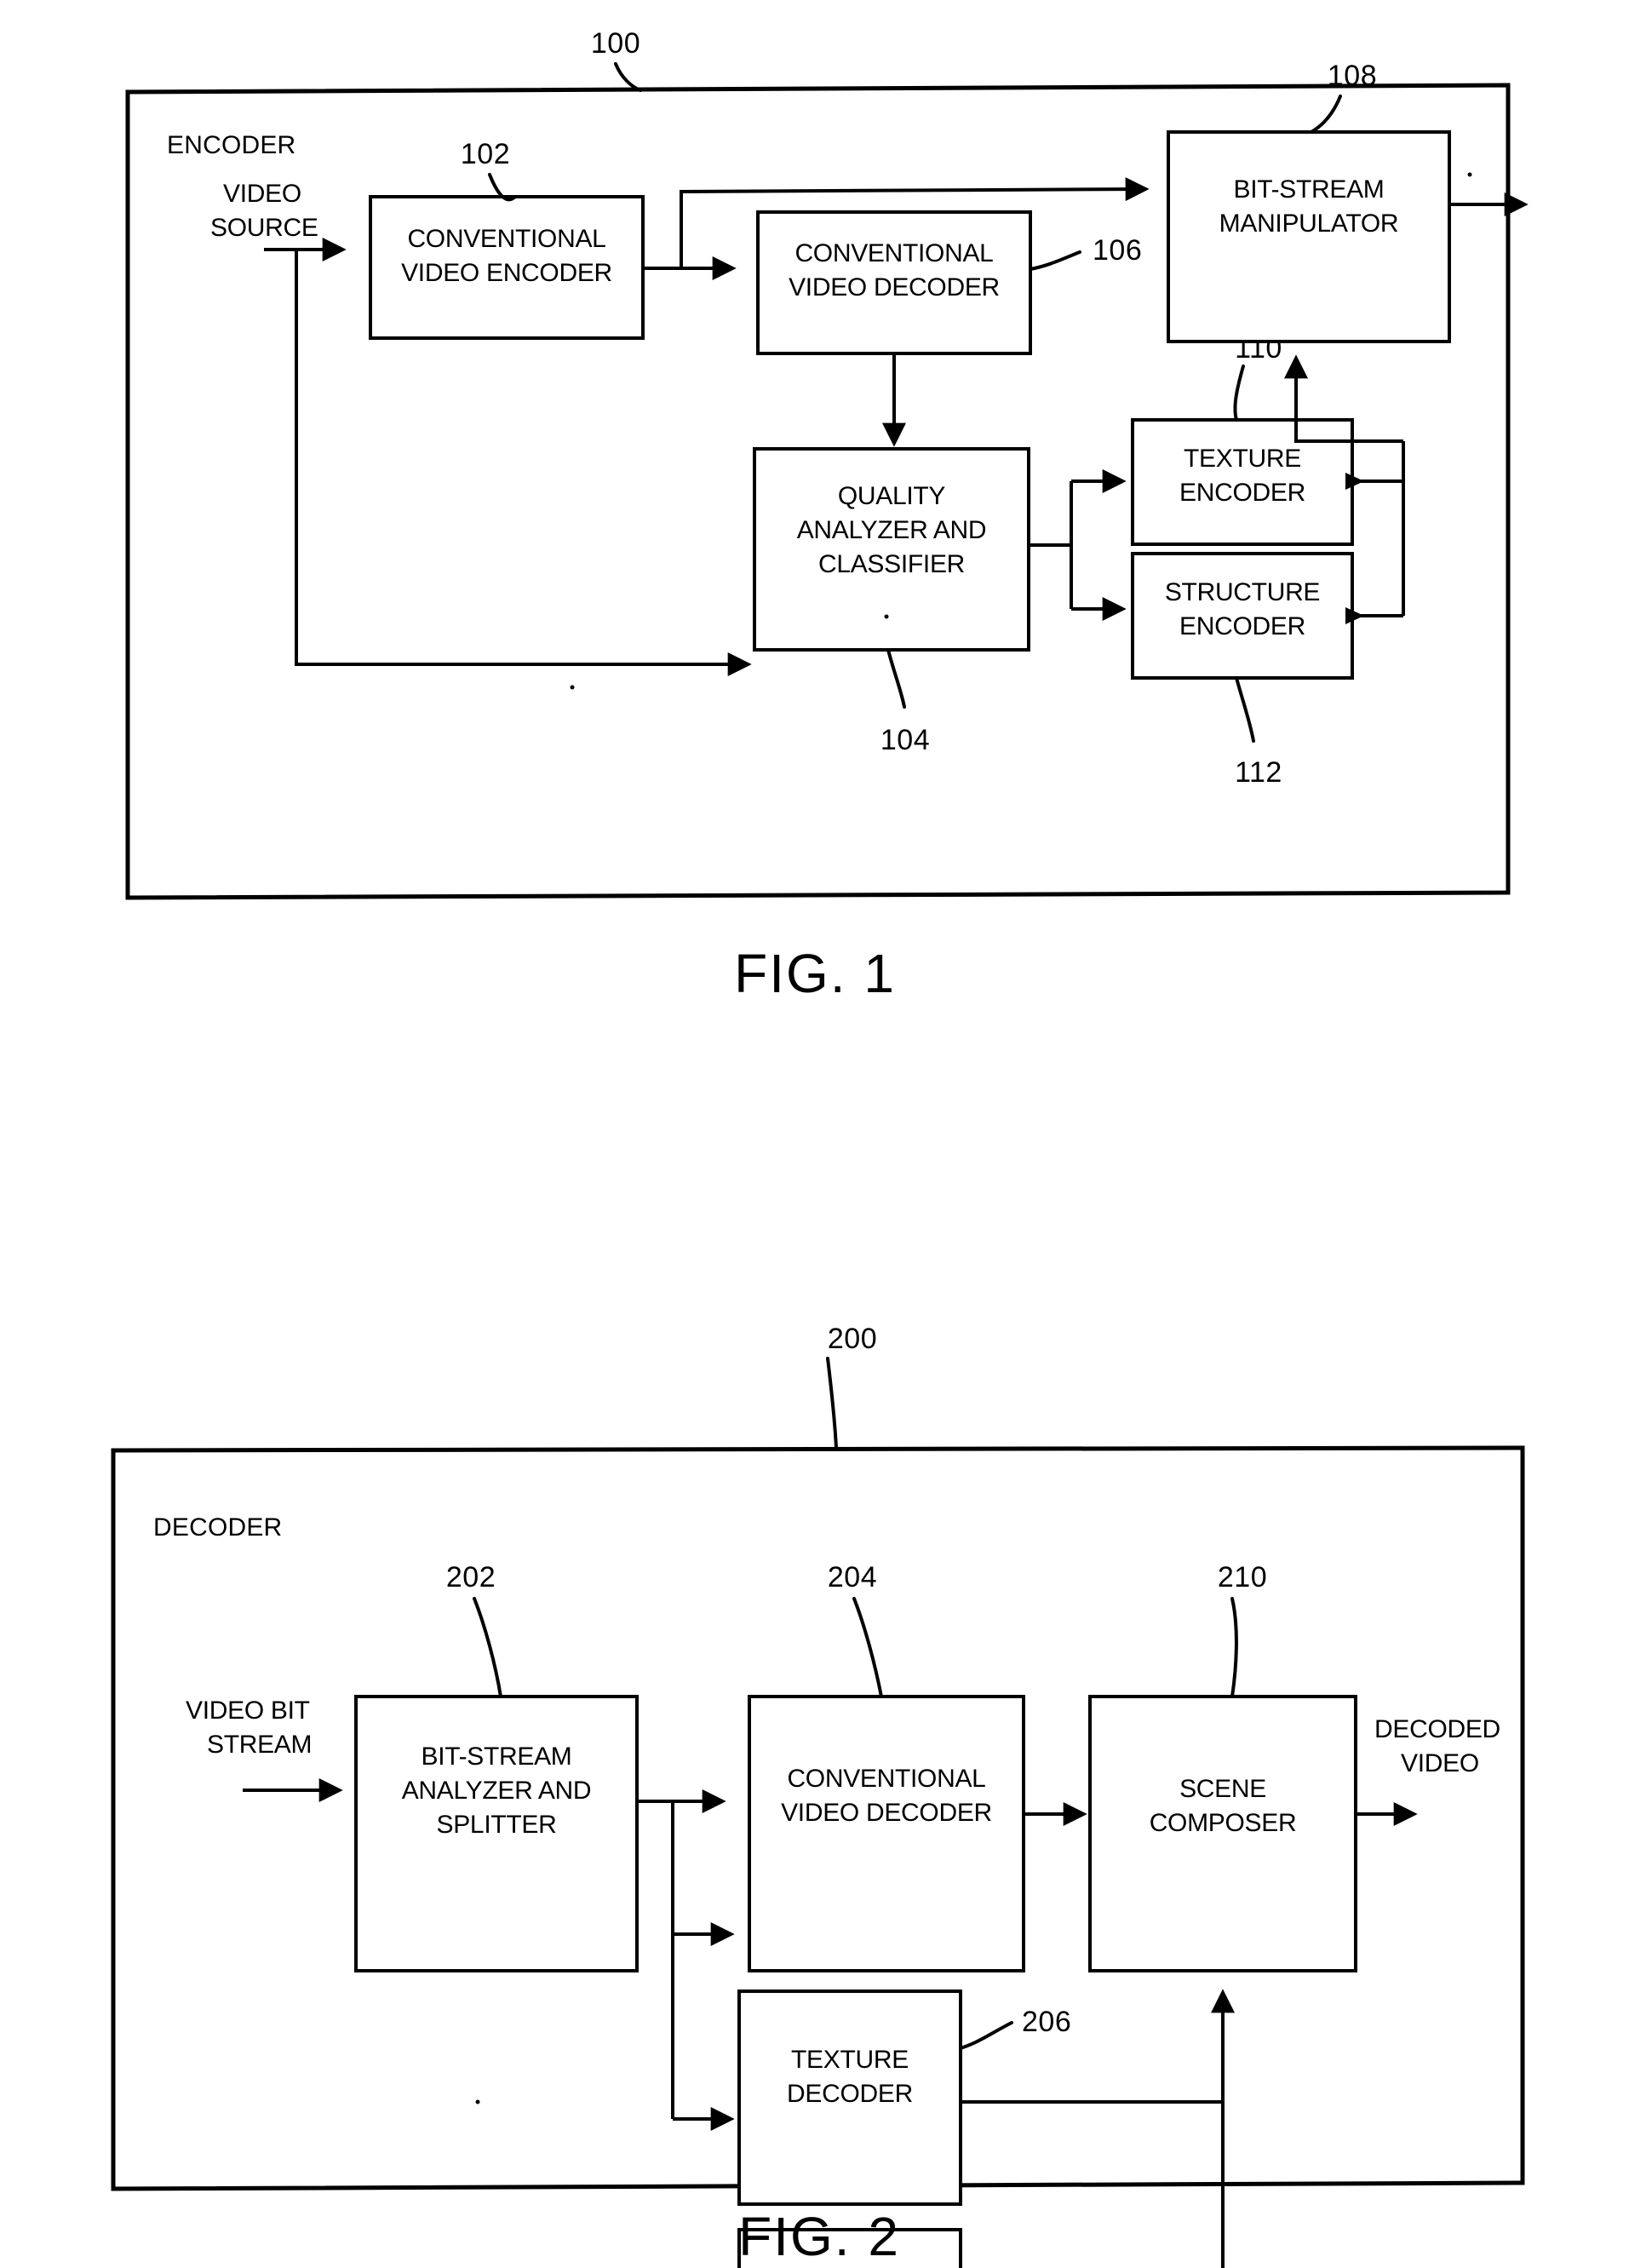 This screenshot has width=1629, height=2268. What do you see at coordinates (259, 1745) in the screenshot?
I see `svg-text: STREAM` at bounding box center [259, 1745].